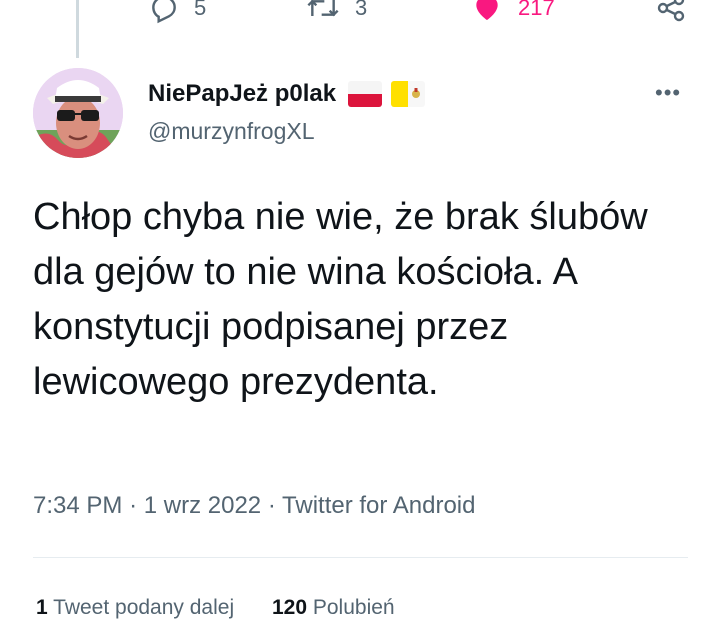 The height and width of the screenshot is (636, 705). I want to click on likes-count: 120, so click(289, 607).